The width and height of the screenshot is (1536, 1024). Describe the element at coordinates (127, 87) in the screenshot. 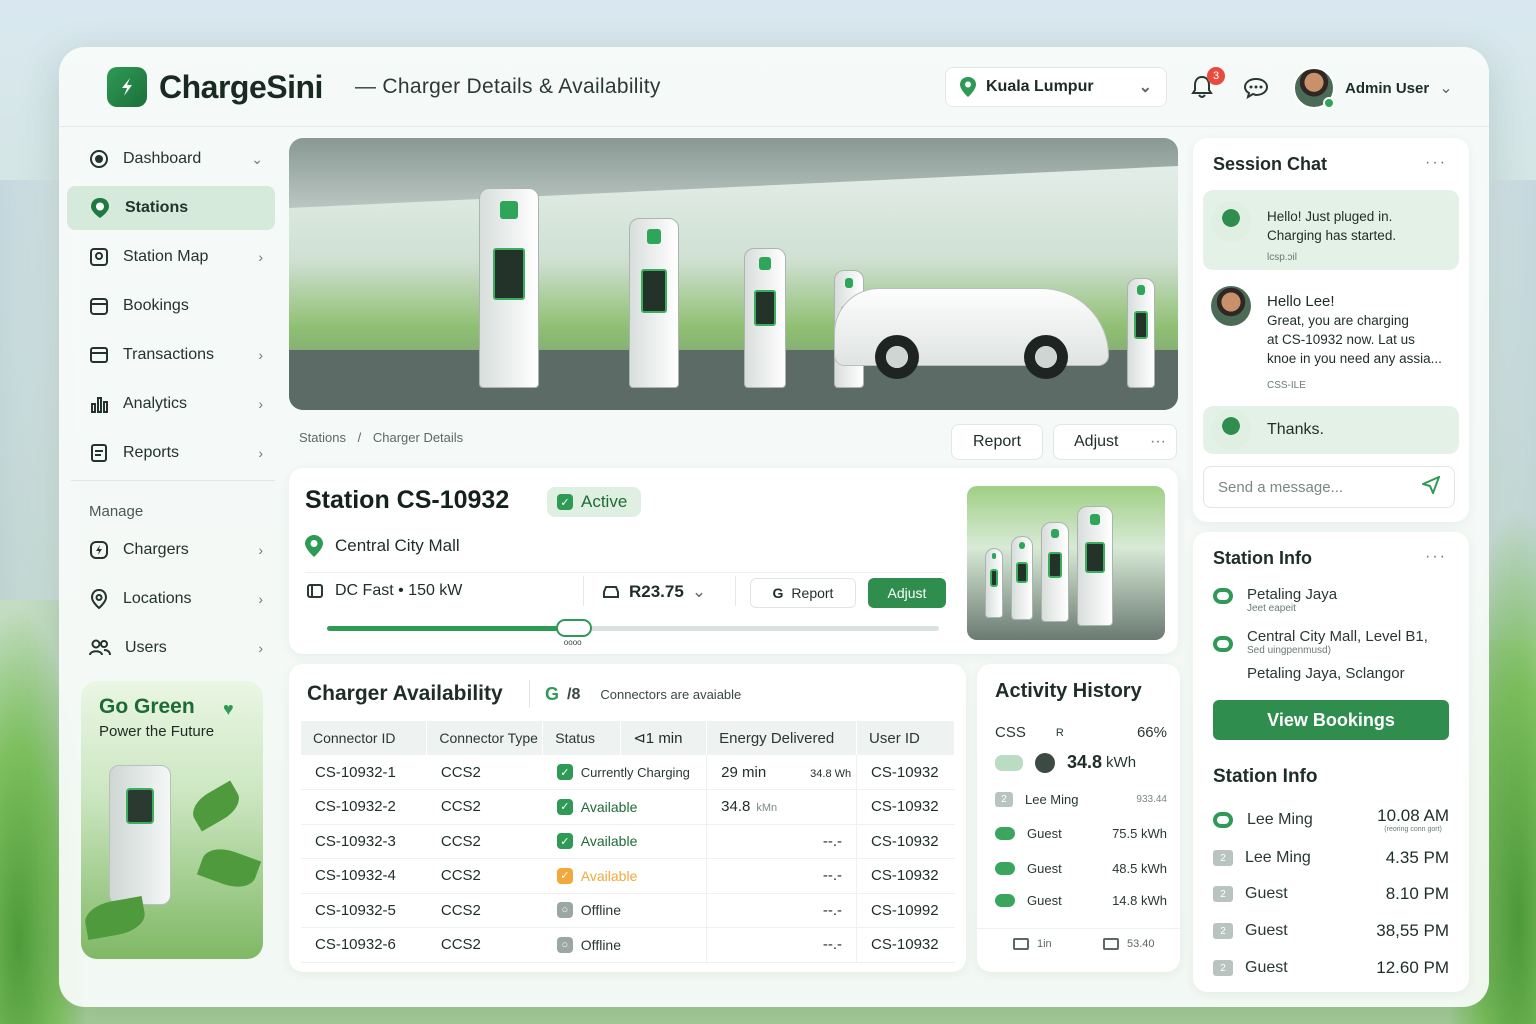

I see `logo-mark-icon` at that location.